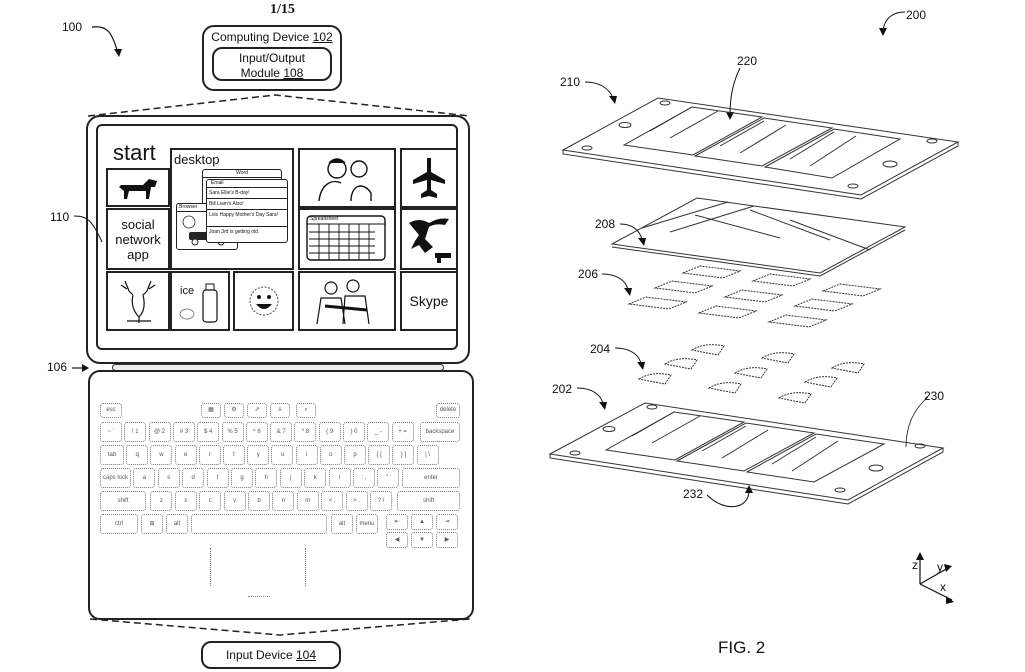  Describe the element at coordinates (306, 410) in the screenshot. I see `key-fn: ⌕` at that location.